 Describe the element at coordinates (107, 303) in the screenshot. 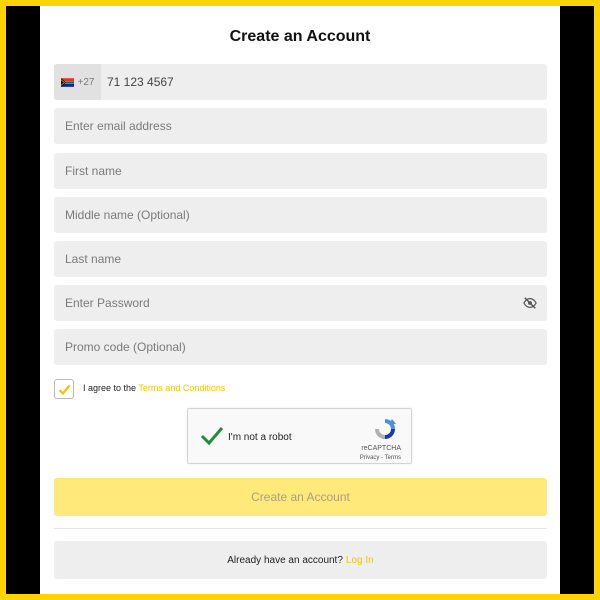

I see `password-placeholder: Enter Password` at that location.